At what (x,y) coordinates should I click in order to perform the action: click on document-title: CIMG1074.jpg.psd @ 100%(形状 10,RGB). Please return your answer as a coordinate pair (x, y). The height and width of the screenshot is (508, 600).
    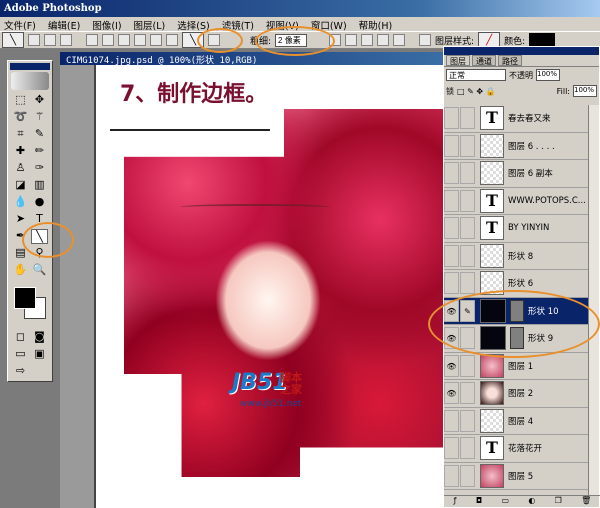
    Looking at the image, I should click on (252, 59).